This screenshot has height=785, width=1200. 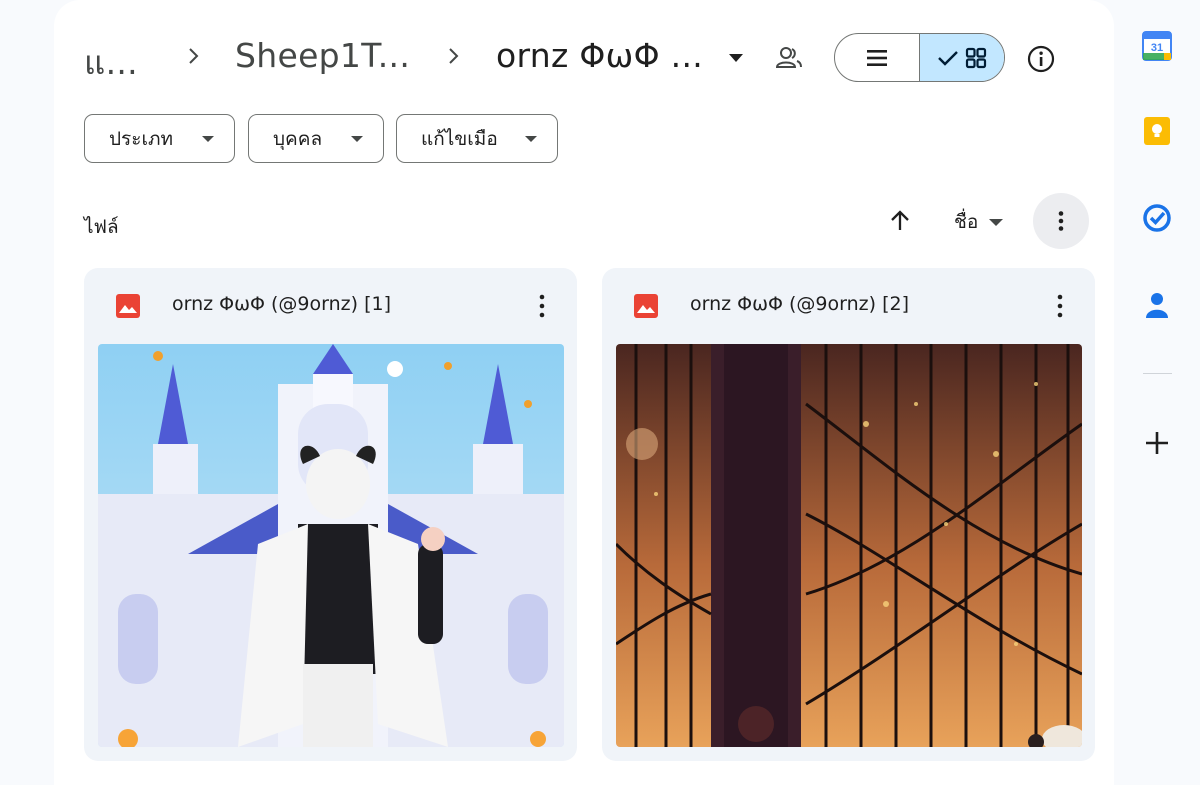 What do you see at coordinates (966, 222) in the screenshot?
I see `sort-field-button: ชื่อ` at bounding box center [966, 222].